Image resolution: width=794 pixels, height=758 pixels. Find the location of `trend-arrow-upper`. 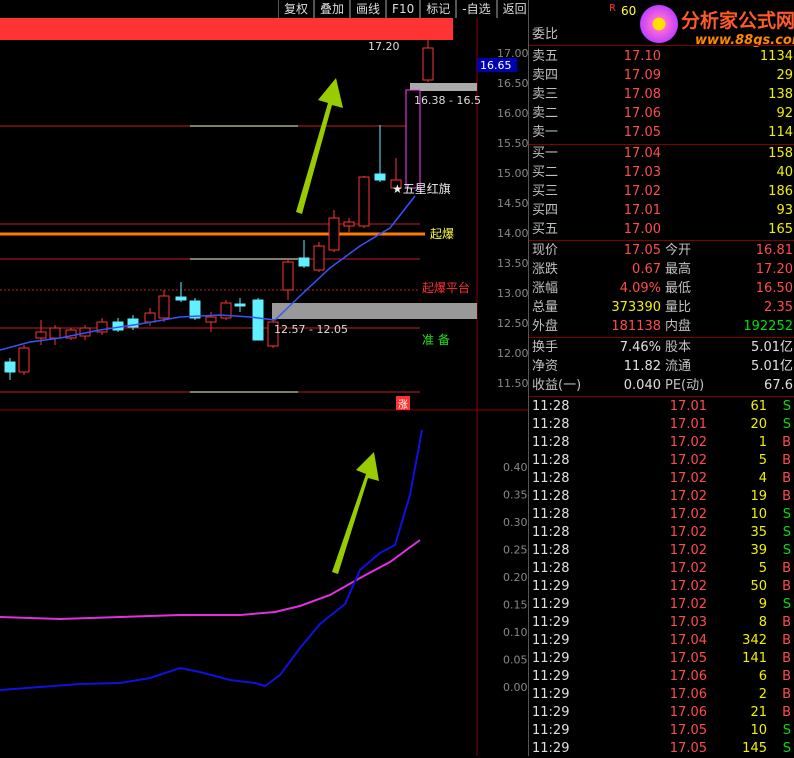

trend-arrow-upper is located at coordinates (319, 146).